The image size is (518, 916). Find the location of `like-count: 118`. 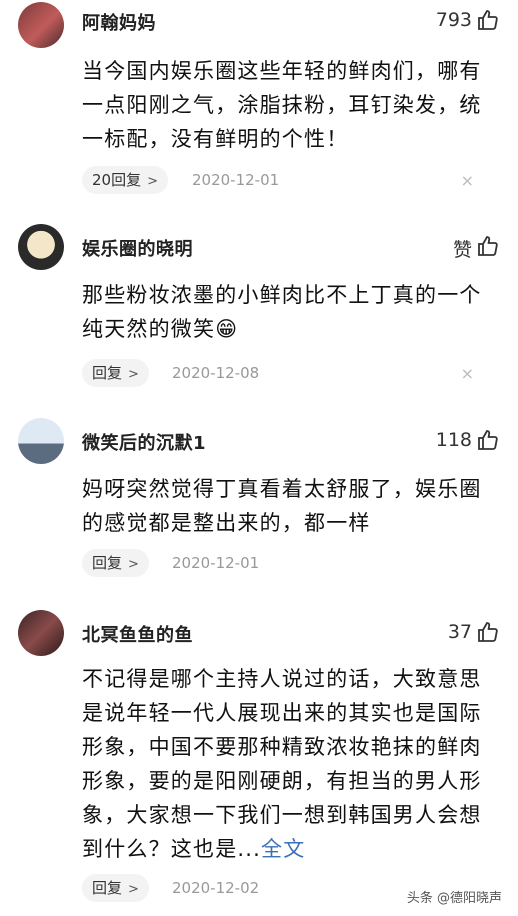

like-count: 118 is located at coordinates (453, 440).